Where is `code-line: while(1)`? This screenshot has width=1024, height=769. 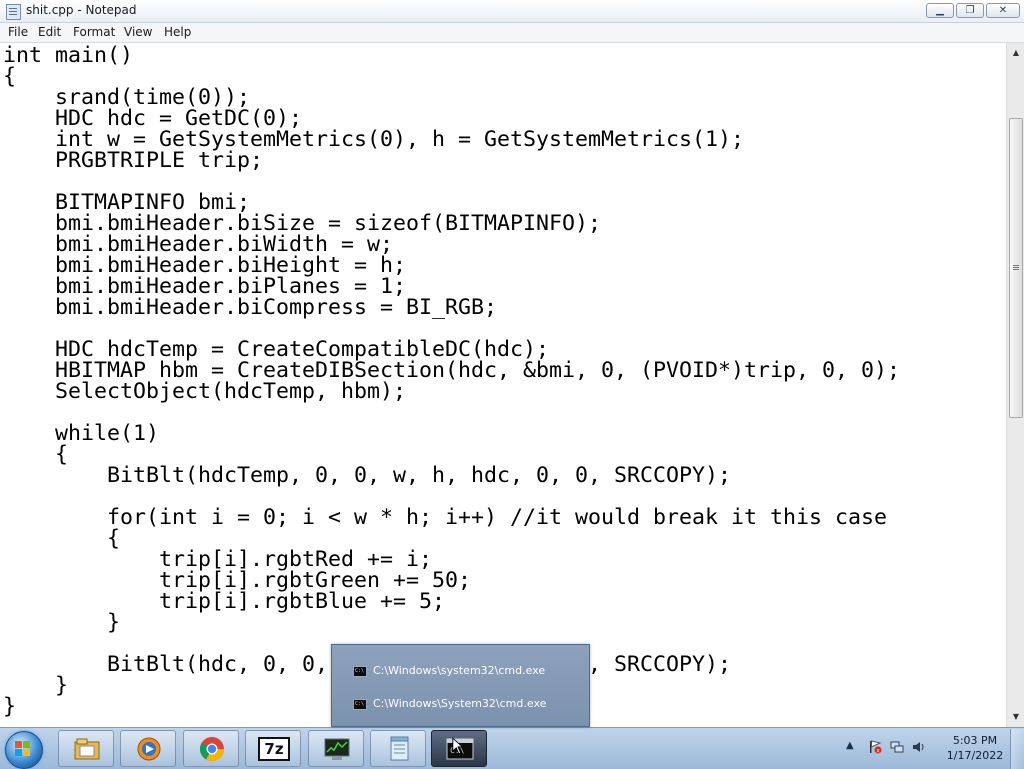 code-line: while(1) is located at coordinates (81, 433).